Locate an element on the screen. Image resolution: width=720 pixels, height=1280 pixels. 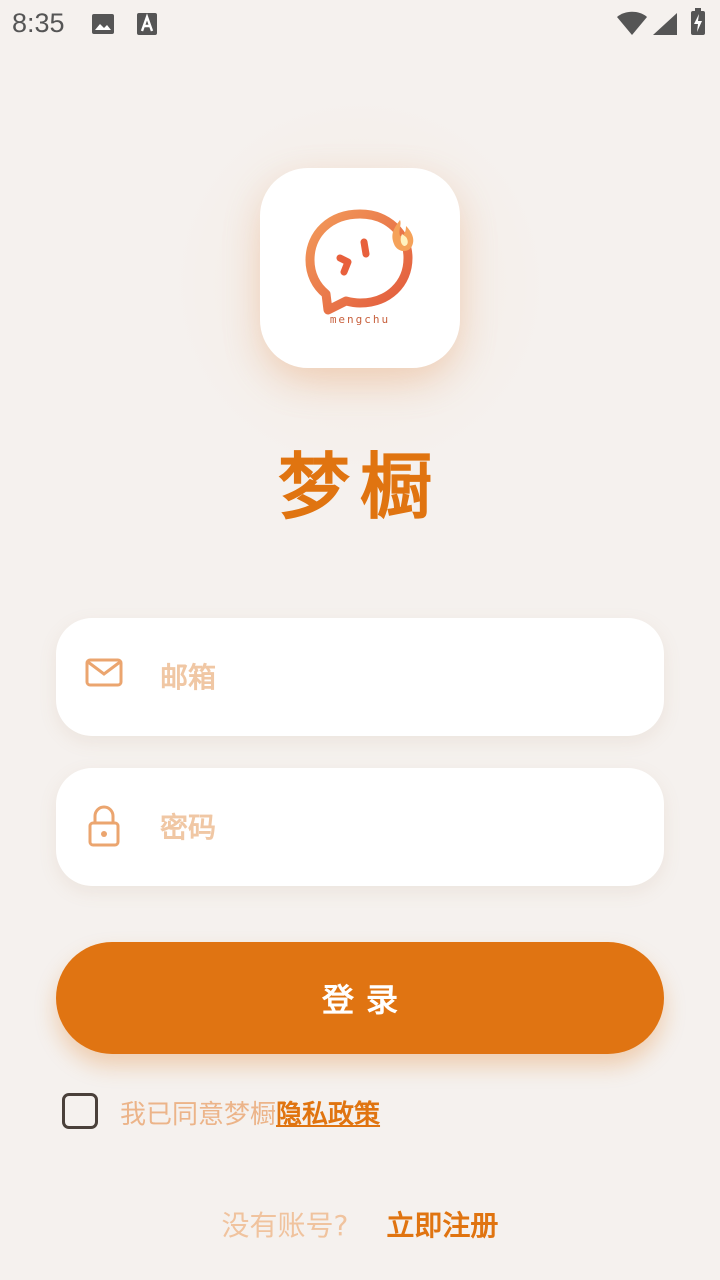
agreement-prefix: 我已同意梦橱 is located at coordinates (198, 1115).